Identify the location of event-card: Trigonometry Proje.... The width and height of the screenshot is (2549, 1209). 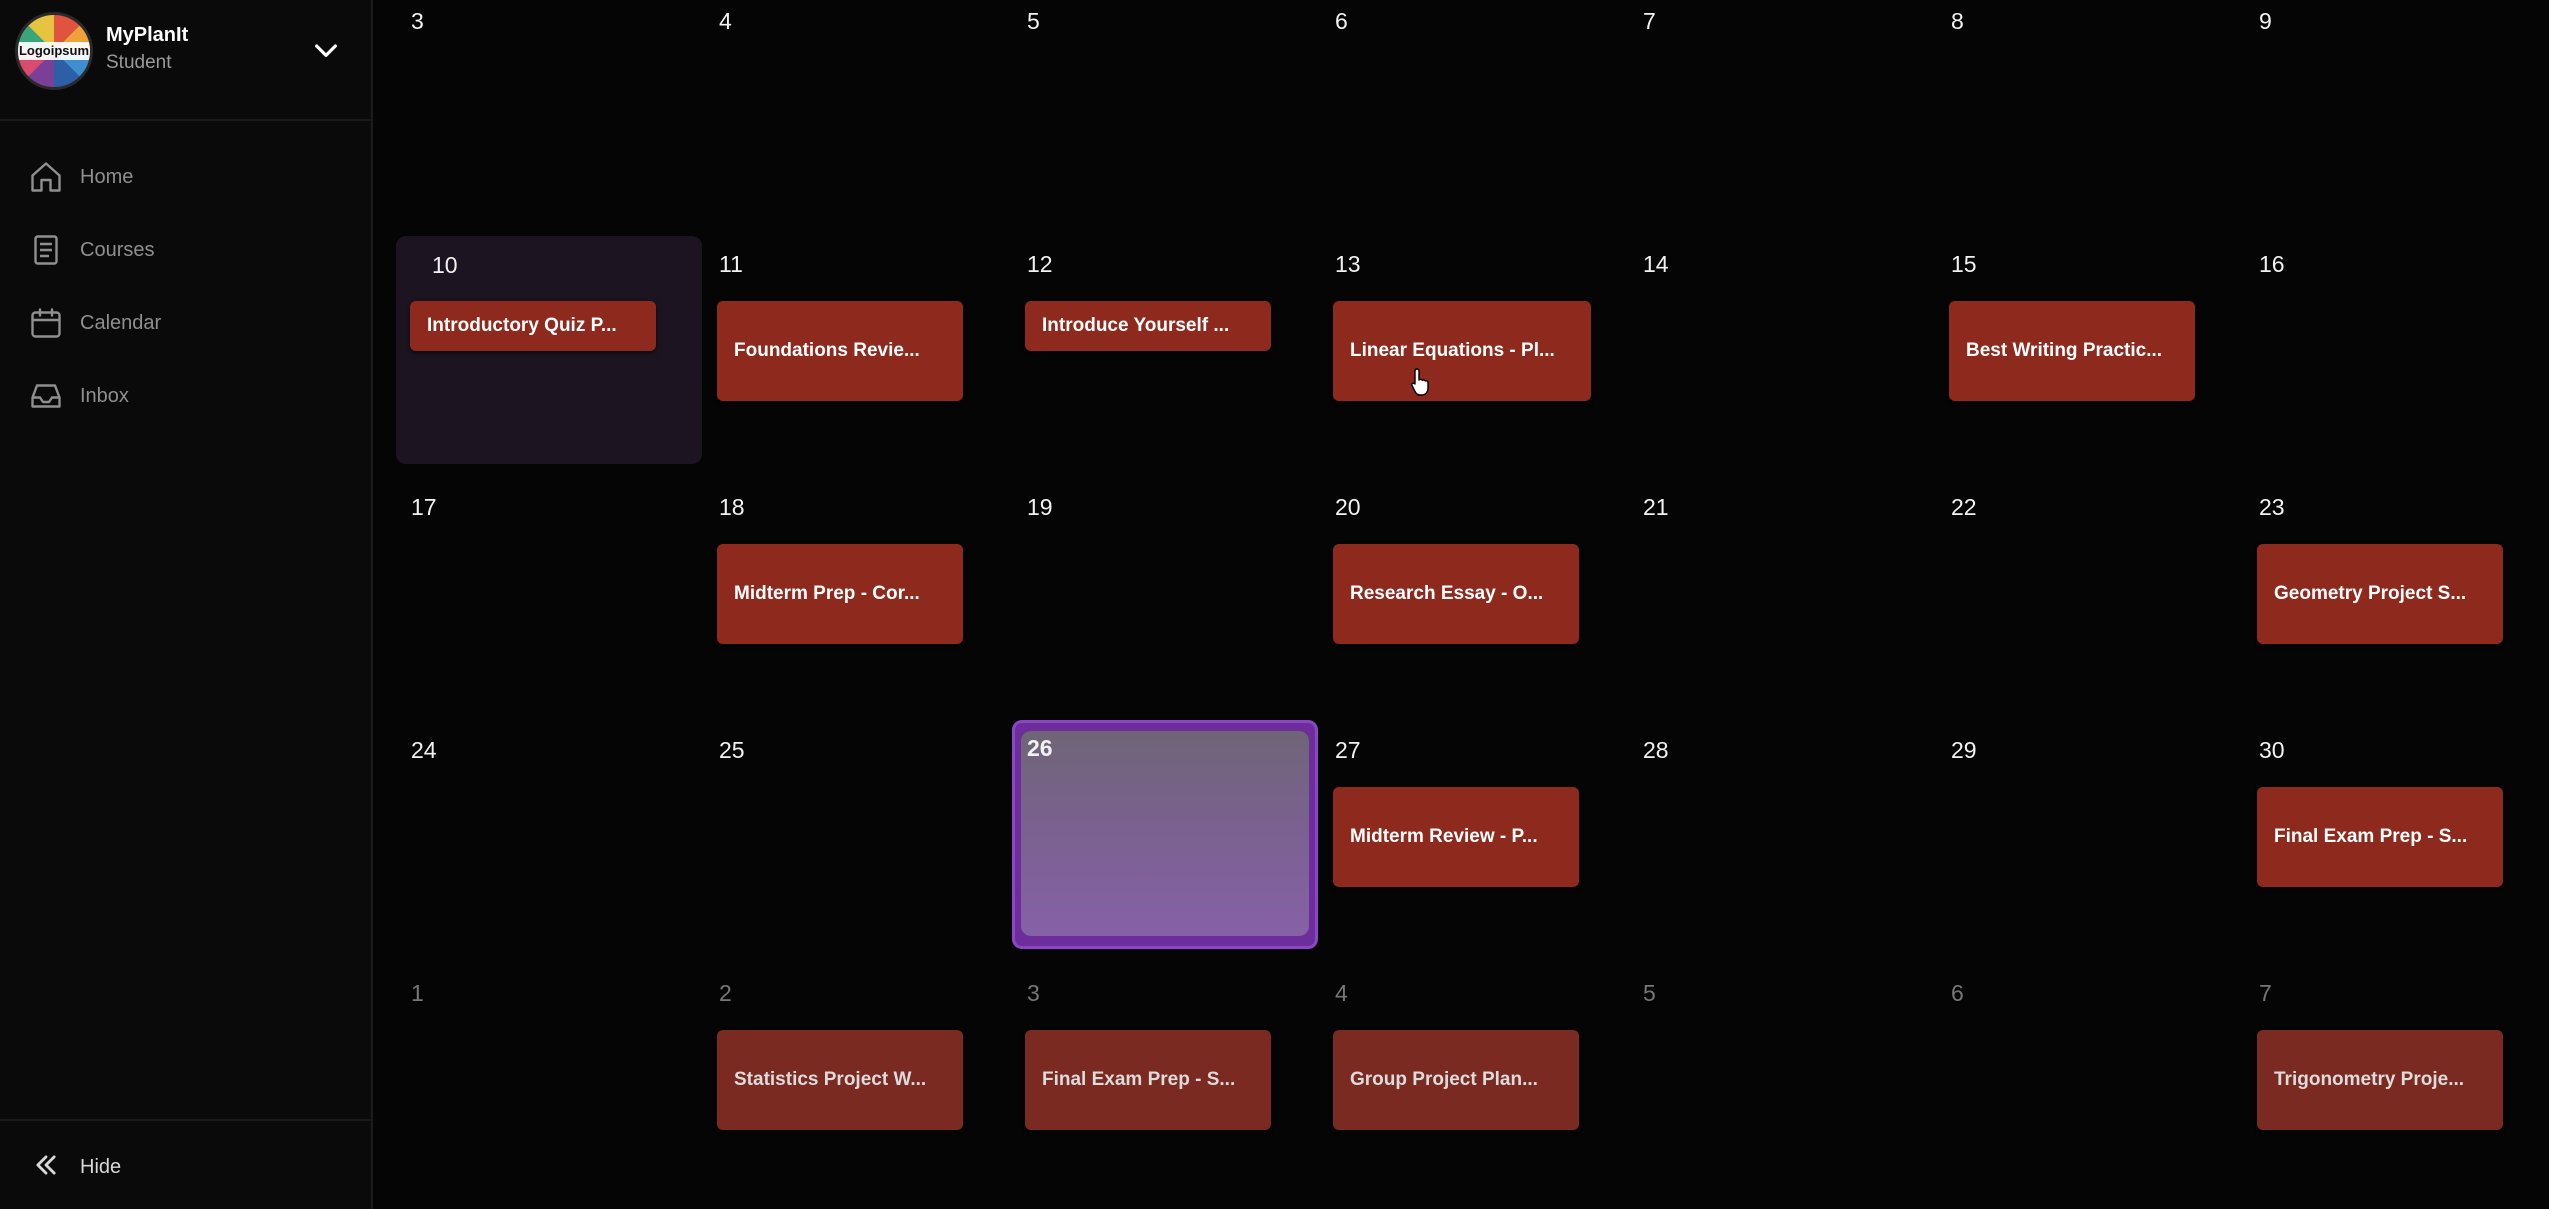
(2380, 1080).